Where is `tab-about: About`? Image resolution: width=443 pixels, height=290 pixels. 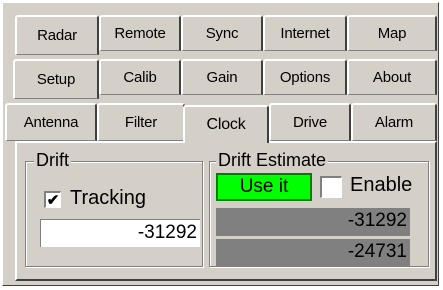 tab-about: About is located at coordinates (392, 77).